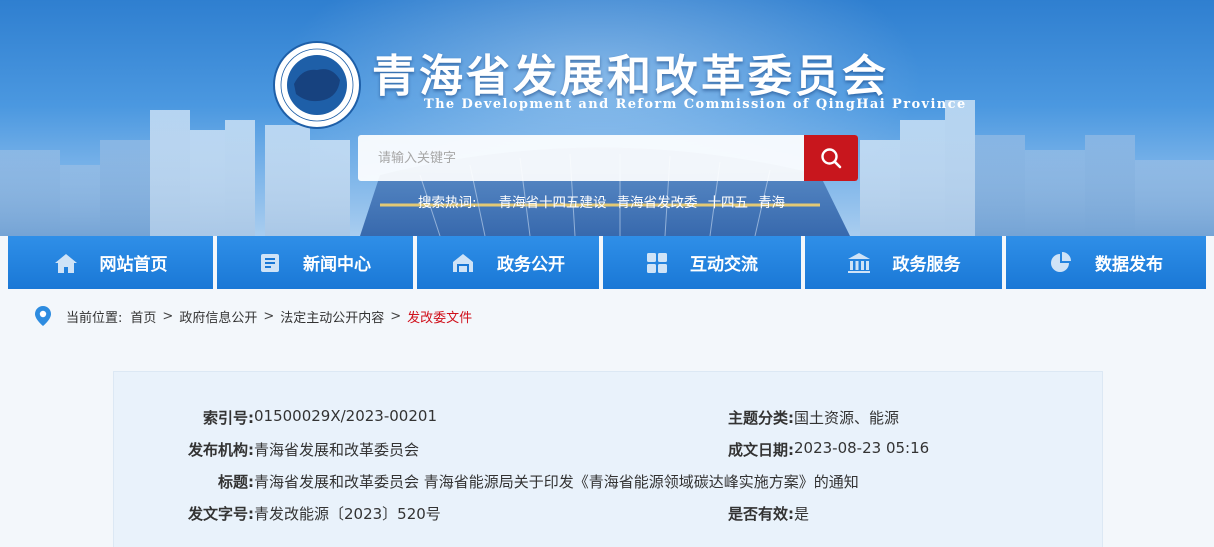  Describe the element at coordinates (553, 201) in the screenshot. I see `hotword-link: 青海省十四五建设` at that location.